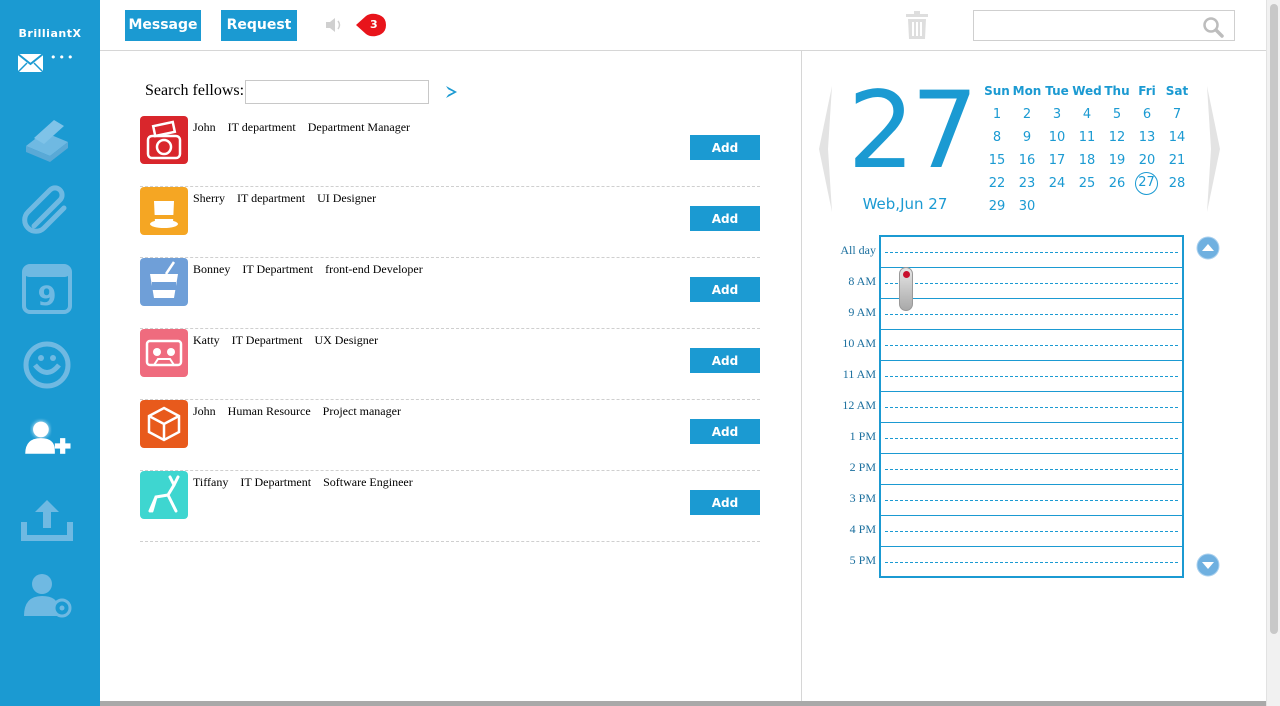 This screenshot has height=706, width=1280. I want to click on scrollbar-thumb, so click(1274, 319).